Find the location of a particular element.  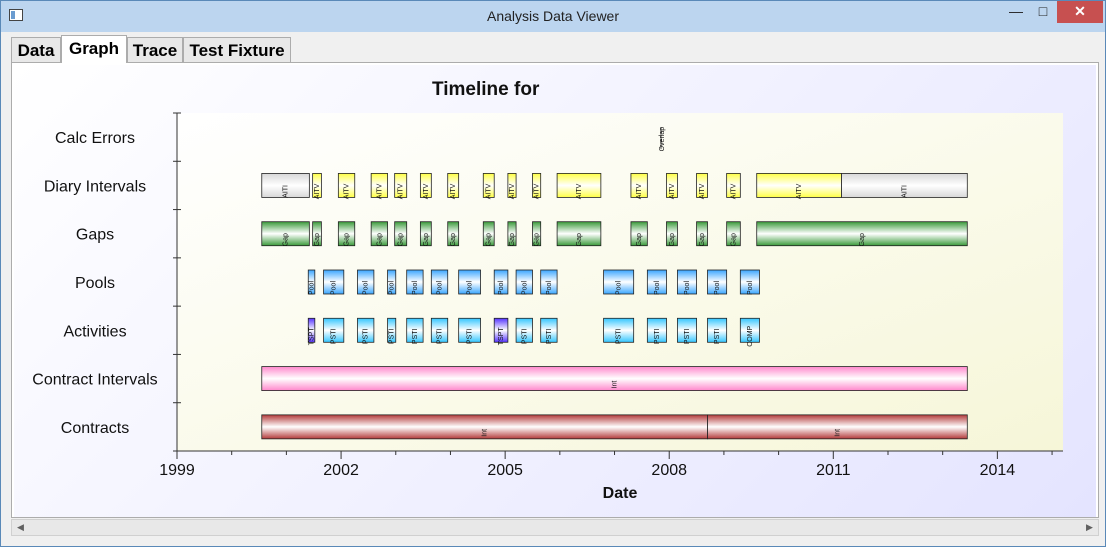

overlap-label: Overlap is located at coordinates (662, 139).